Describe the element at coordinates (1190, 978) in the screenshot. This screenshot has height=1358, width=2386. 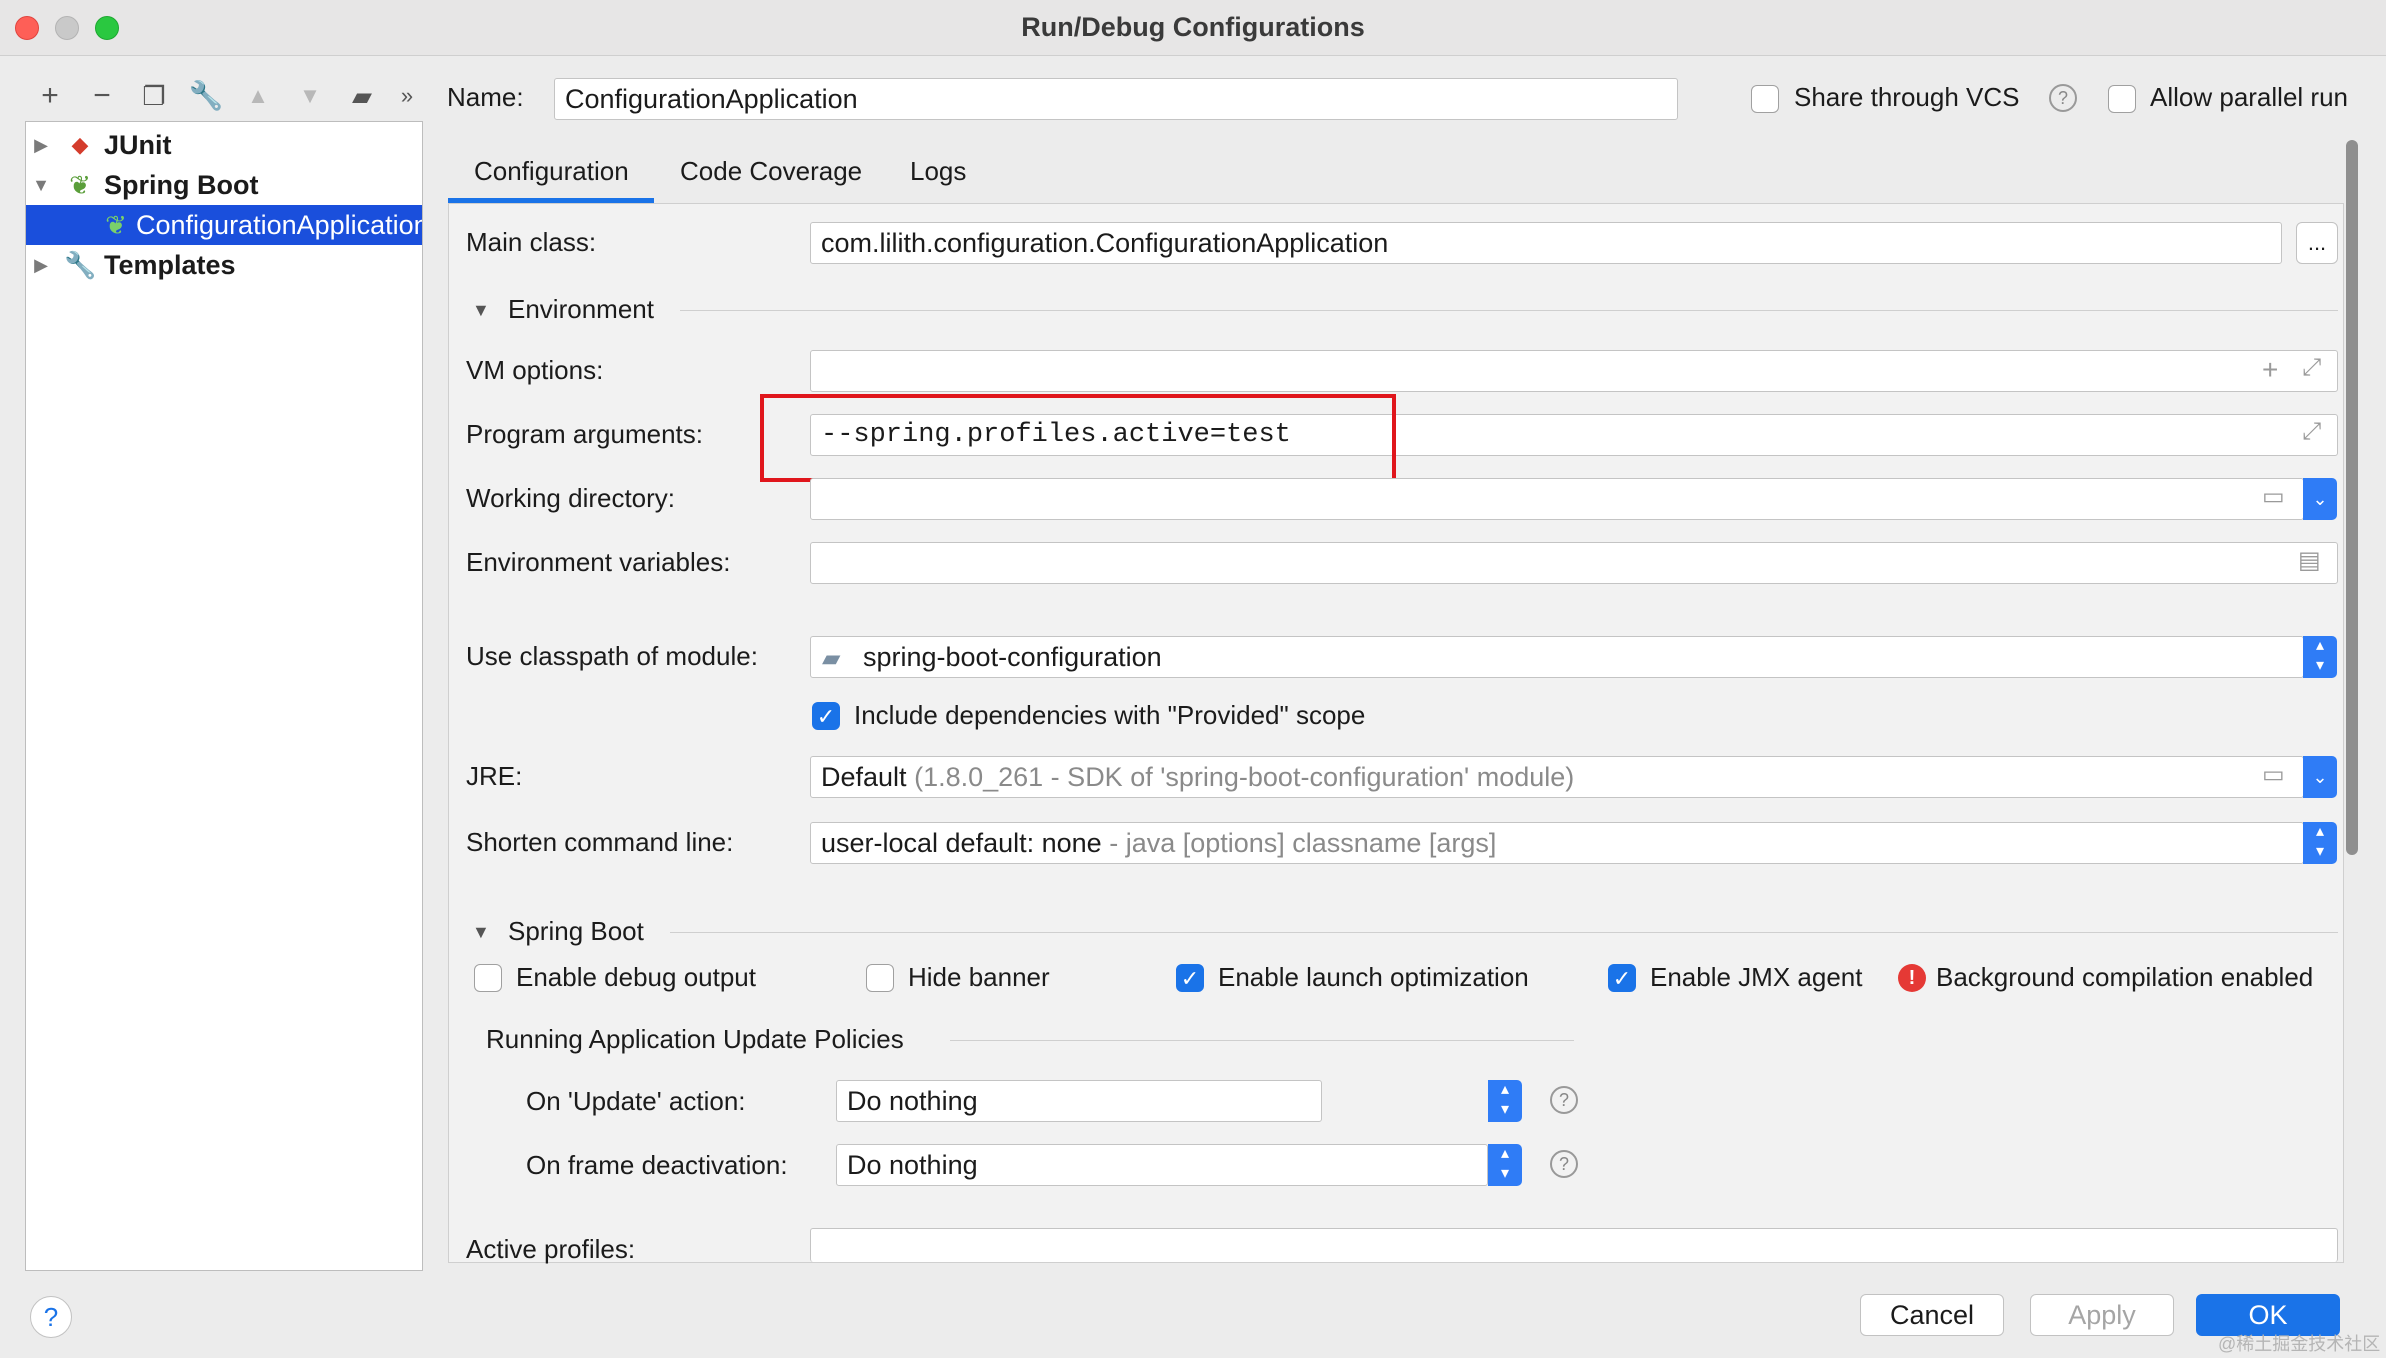
I see `launch-optimization-checkbox: ✓` at that location.